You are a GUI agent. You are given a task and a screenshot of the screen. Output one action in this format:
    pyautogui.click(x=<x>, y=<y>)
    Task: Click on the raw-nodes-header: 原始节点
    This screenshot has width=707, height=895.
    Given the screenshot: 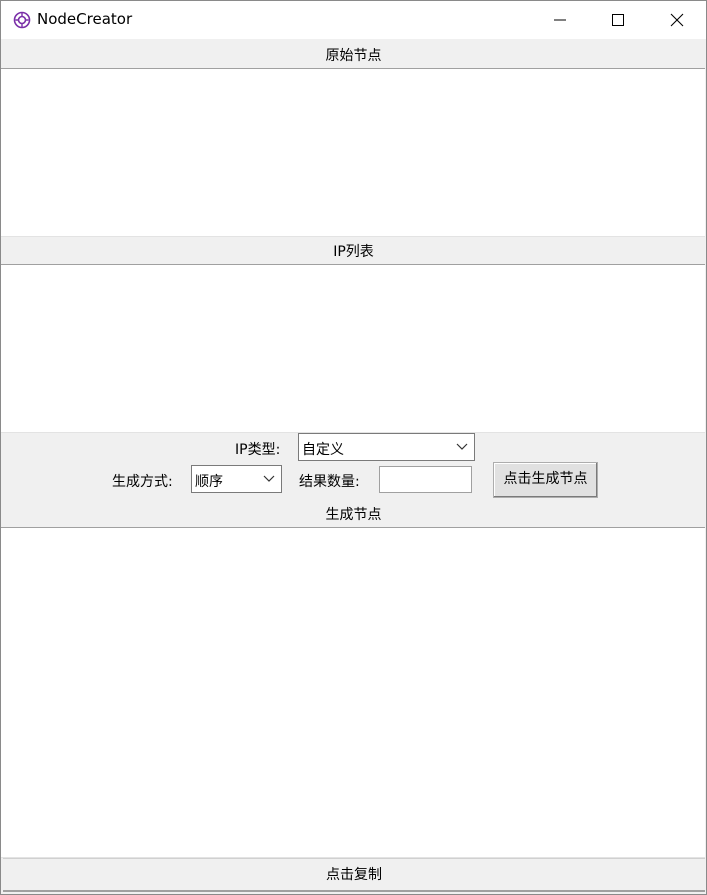 What is the action you would take?
    pyautogui.click(x=353, y=54)
    